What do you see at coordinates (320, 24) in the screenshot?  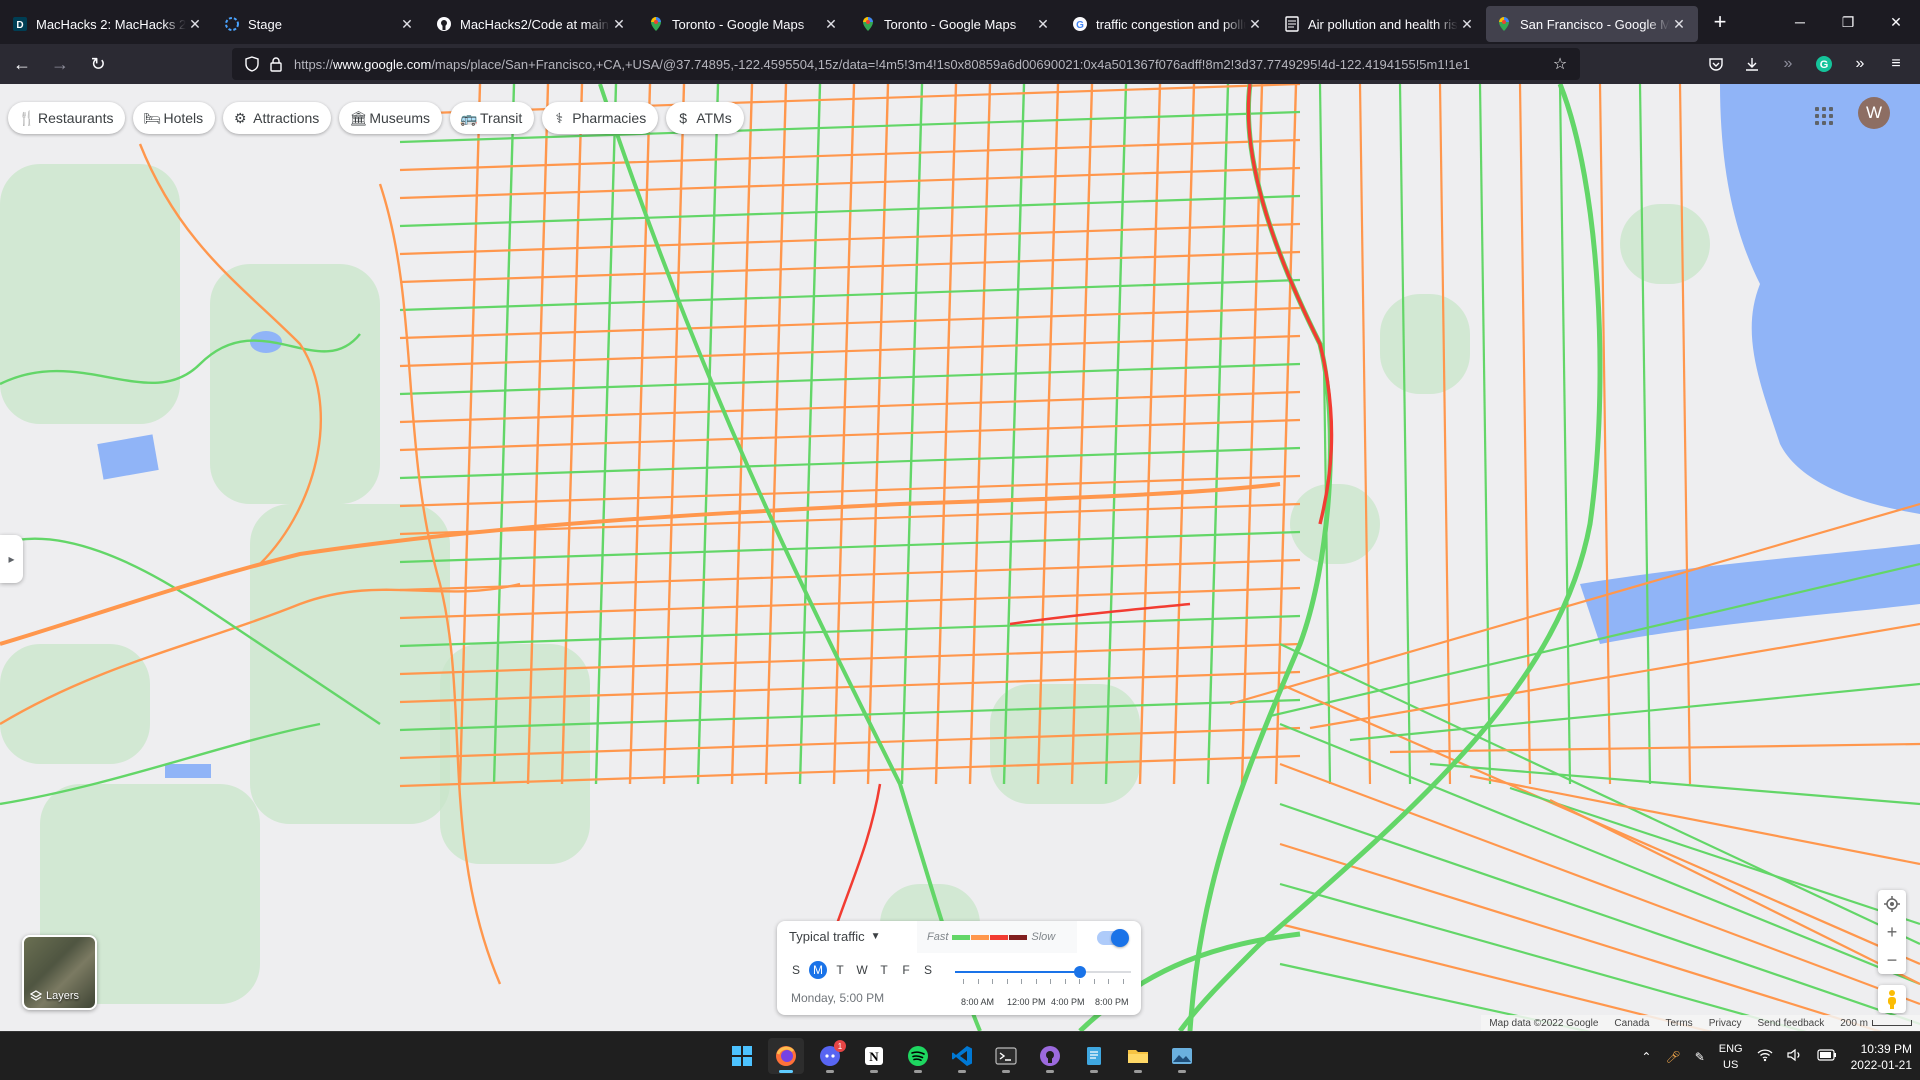 I see `browser-tab: Stage ✕` at bounding box center [320, 24].